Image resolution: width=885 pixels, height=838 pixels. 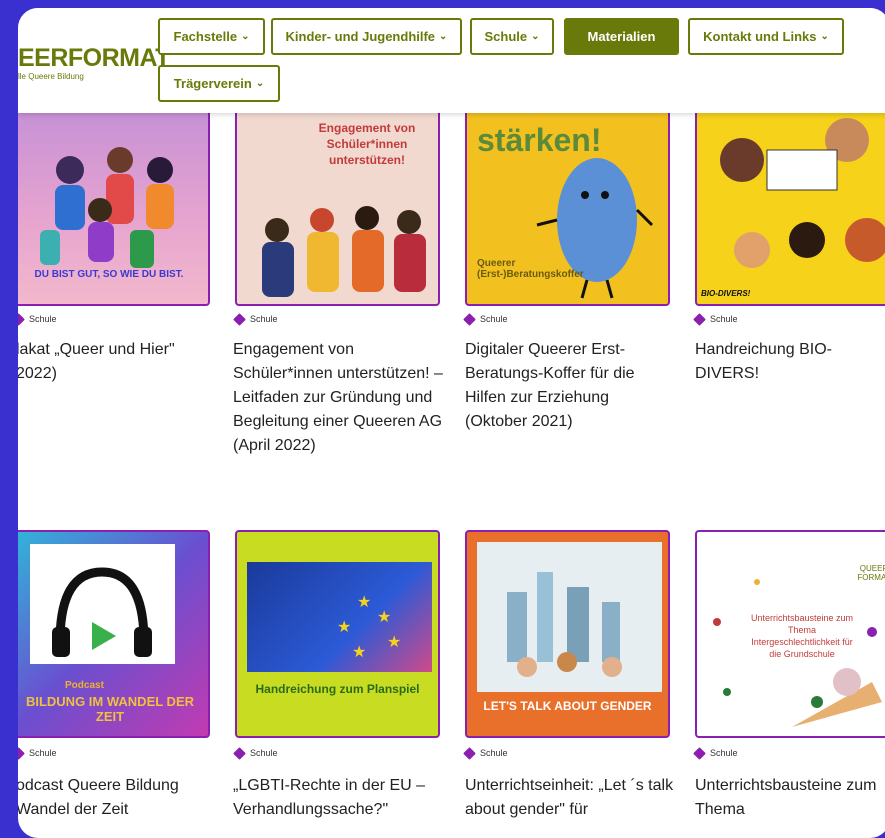 I want to click on card-title-link: lakat „Queer und Hier" 2022), so click(x=114, y=362).